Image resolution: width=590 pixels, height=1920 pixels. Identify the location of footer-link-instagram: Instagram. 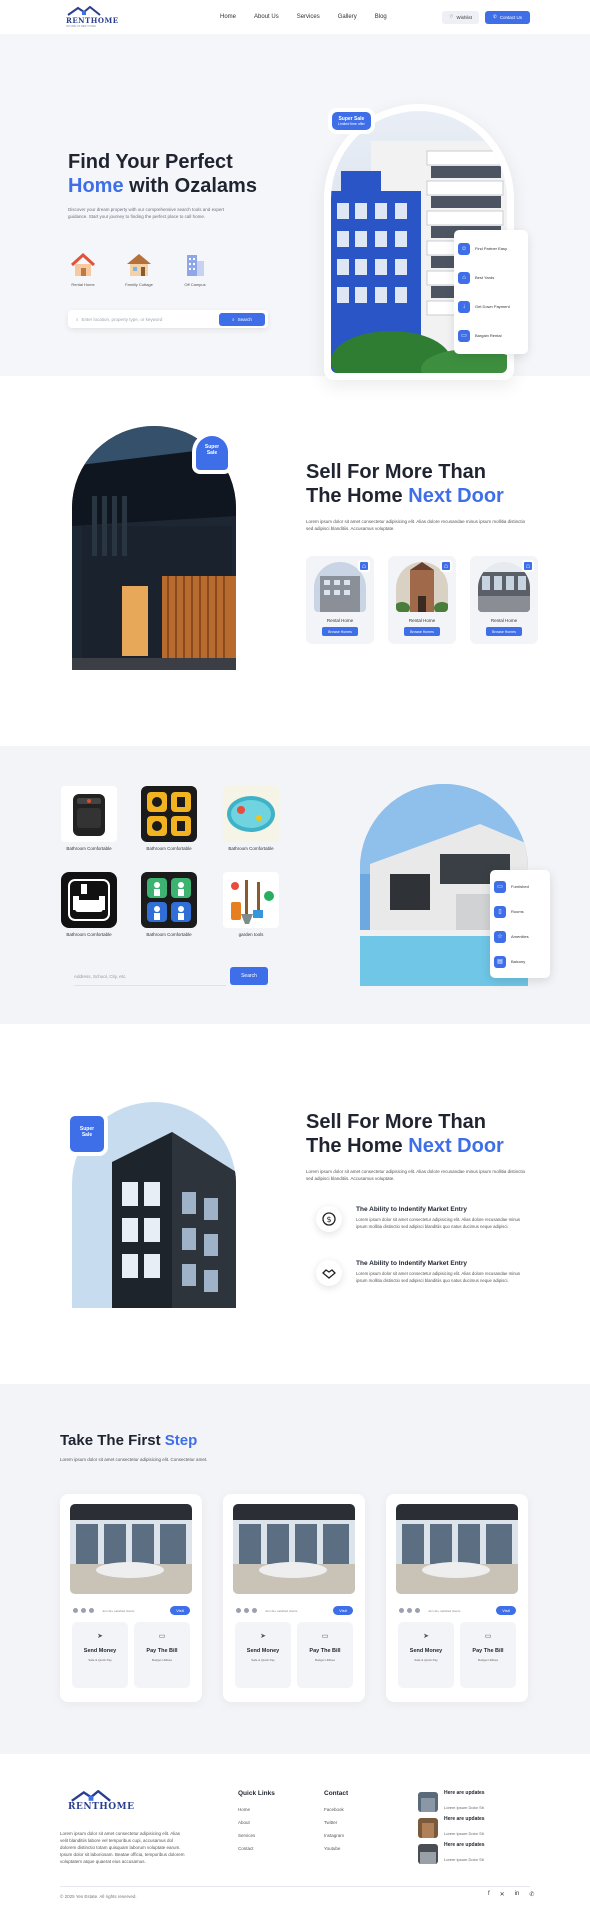
(336, 1835).